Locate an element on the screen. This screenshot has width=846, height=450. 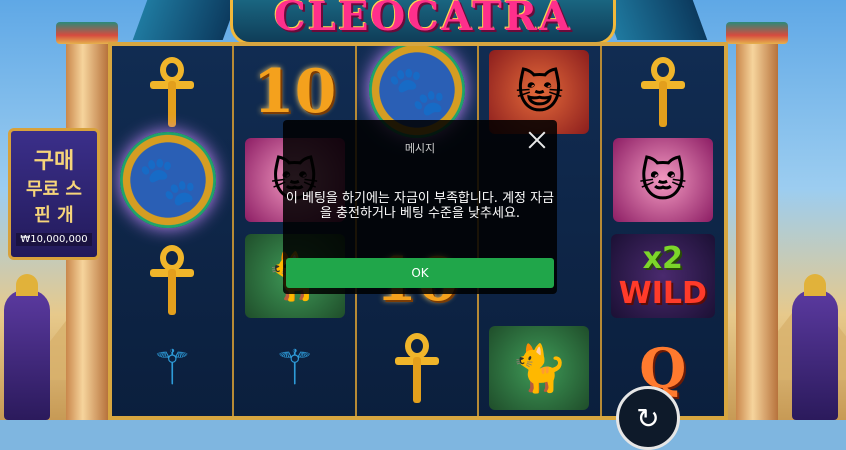
wild-x2-symbol: x2 WILD is located at coordinates (663, 276).